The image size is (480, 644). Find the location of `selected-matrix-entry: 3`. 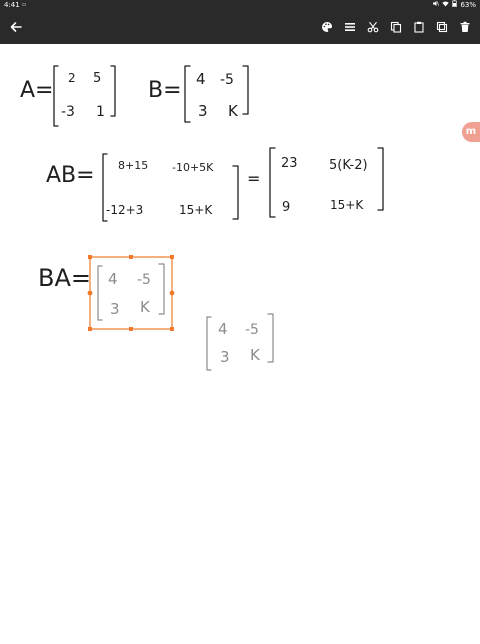

selected-matrix-entry: 3 is located at coordinates (115, 309).